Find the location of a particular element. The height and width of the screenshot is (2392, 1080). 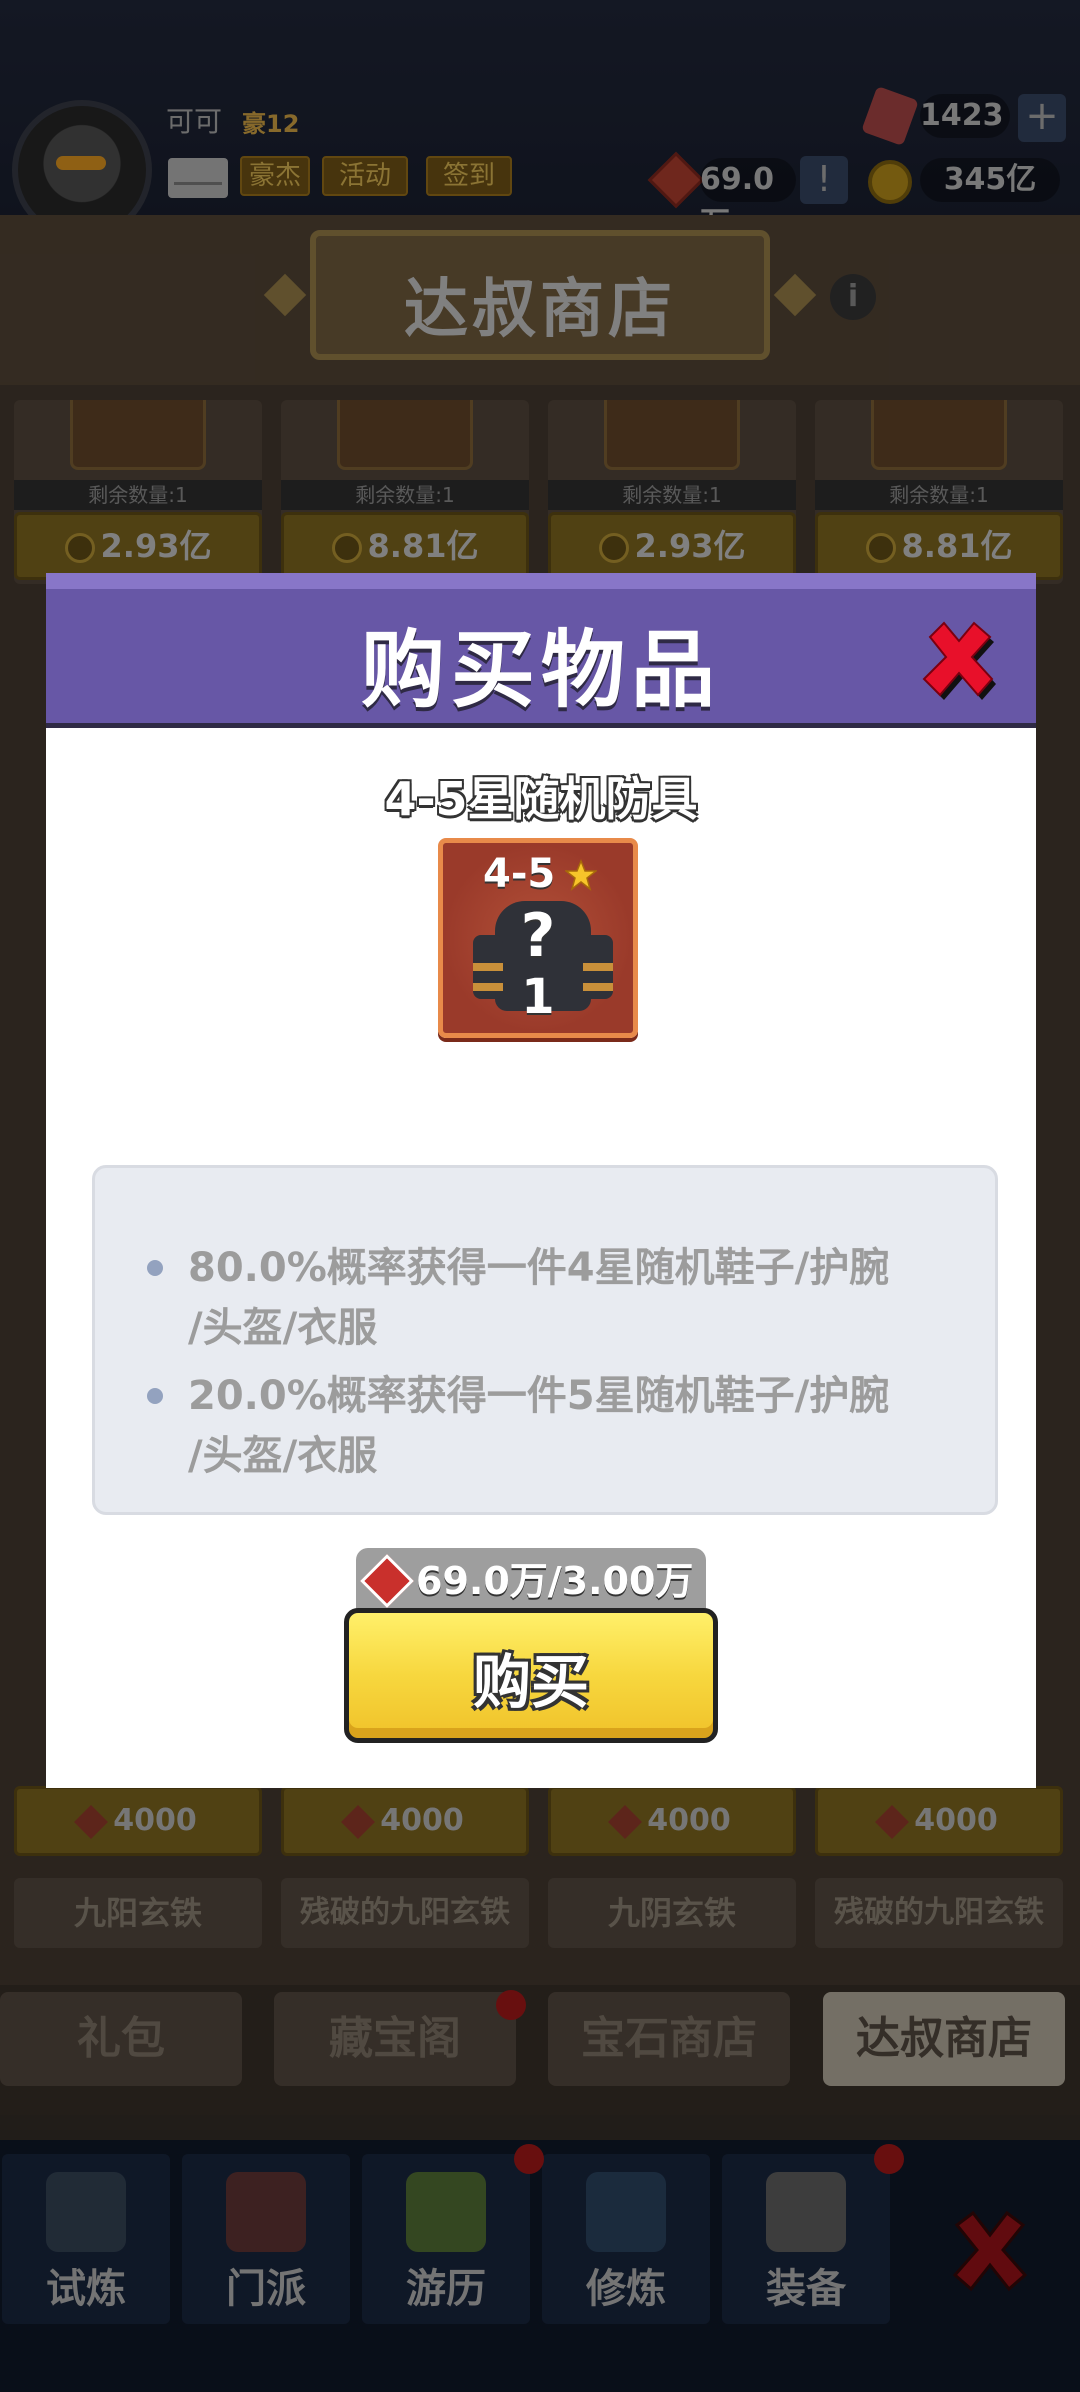

item-name: 4-5星随机防具 is located at coordinates (541, 799).